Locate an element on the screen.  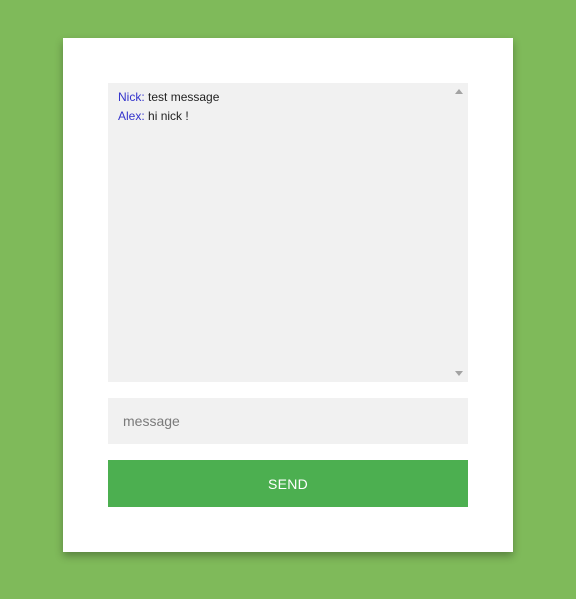
scroll-down-arrow-icon is located at coordinates (459, 373).